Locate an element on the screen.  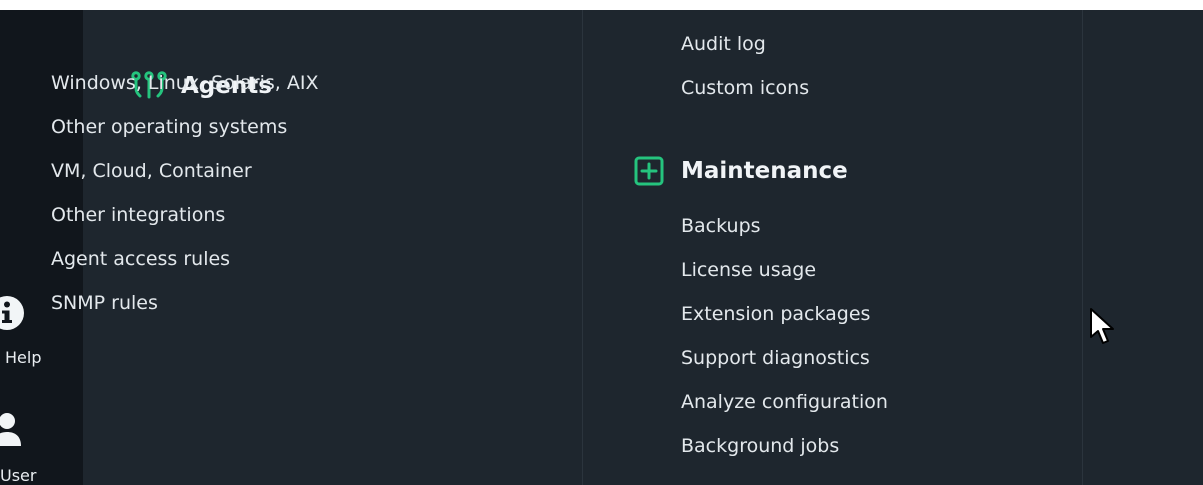
general-item-list: Audit log Custom icons is located at coordinates (745, 66).